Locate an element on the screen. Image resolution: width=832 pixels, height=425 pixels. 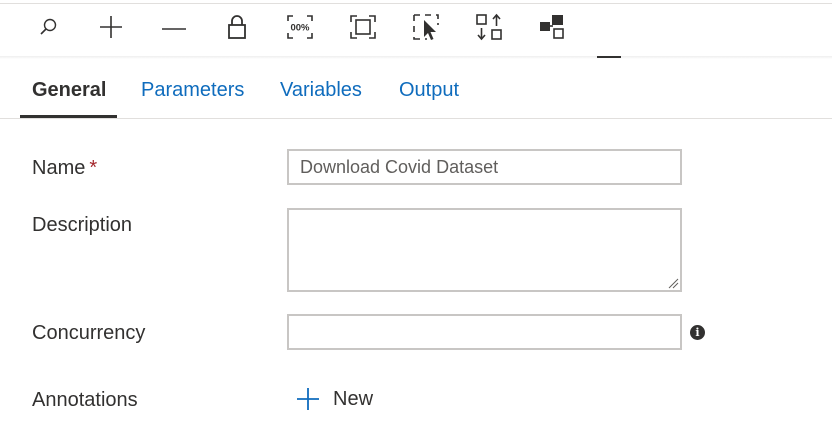
toolbar-shadow is located at coordinates (416, 57).